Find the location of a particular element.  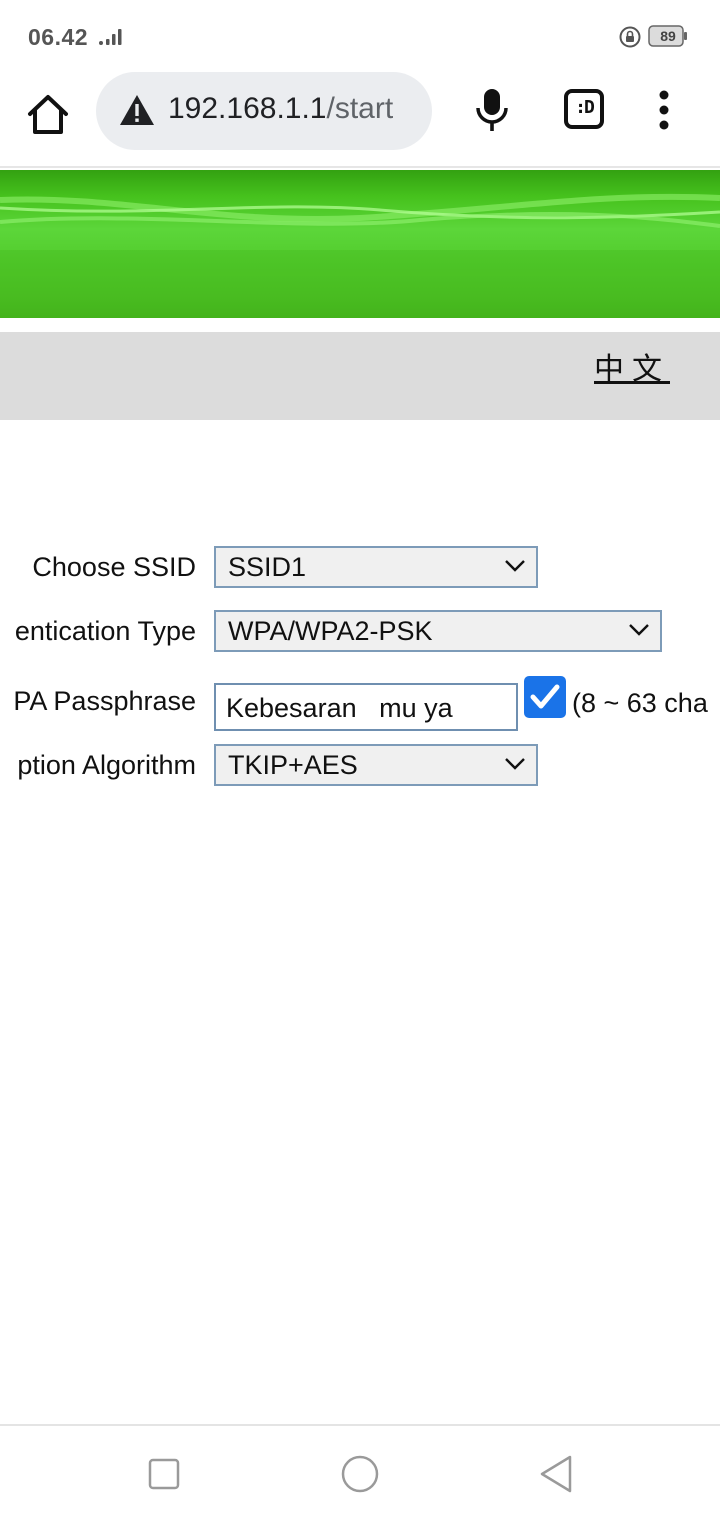

system-nav-bar is located at coordinates (360, 1473).